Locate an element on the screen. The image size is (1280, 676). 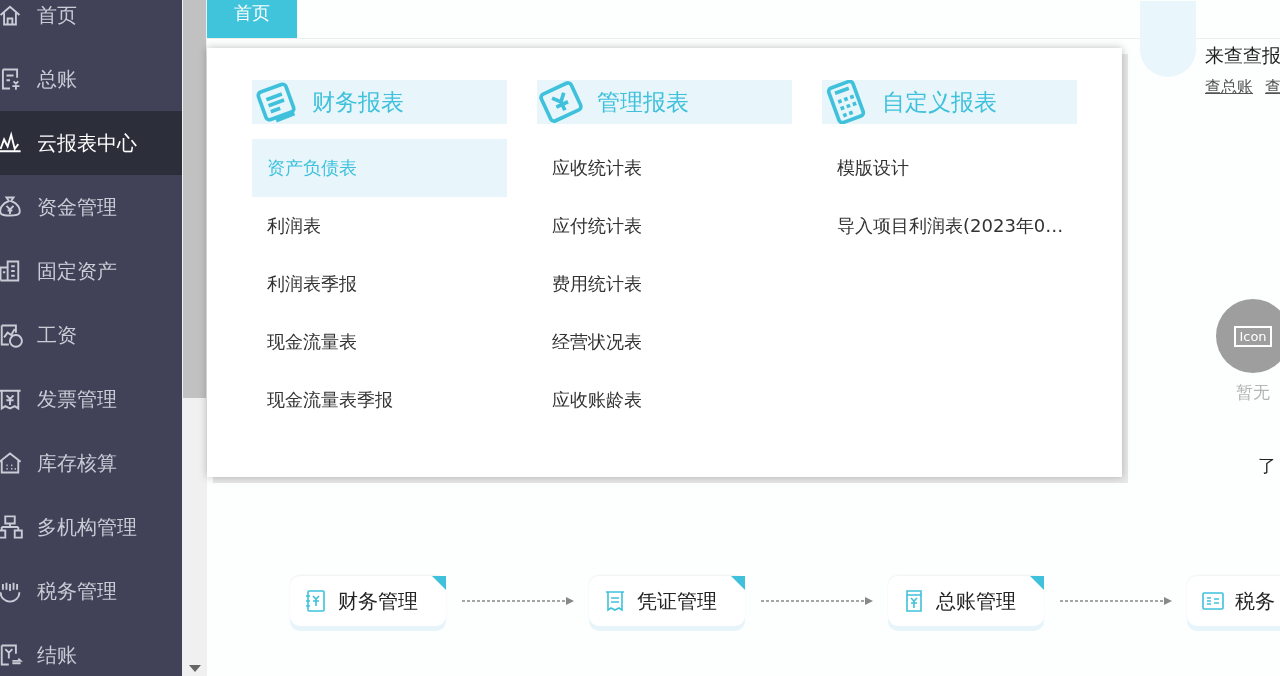
scroll-down-icon is located at coordinates (195, 669).